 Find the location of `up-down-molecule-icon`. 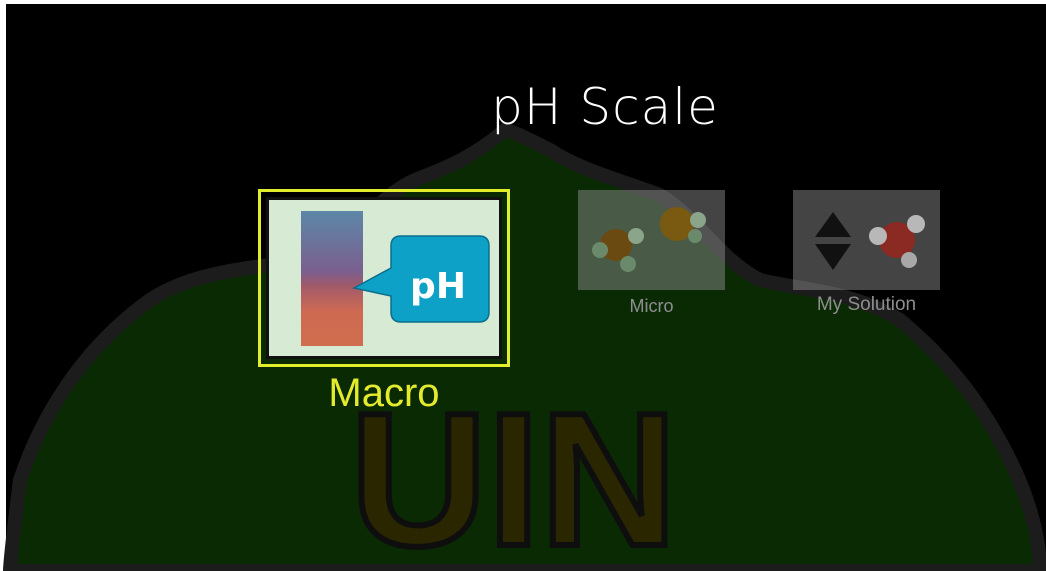

up-down-molecule-icon is located at coordinates (870, 241).